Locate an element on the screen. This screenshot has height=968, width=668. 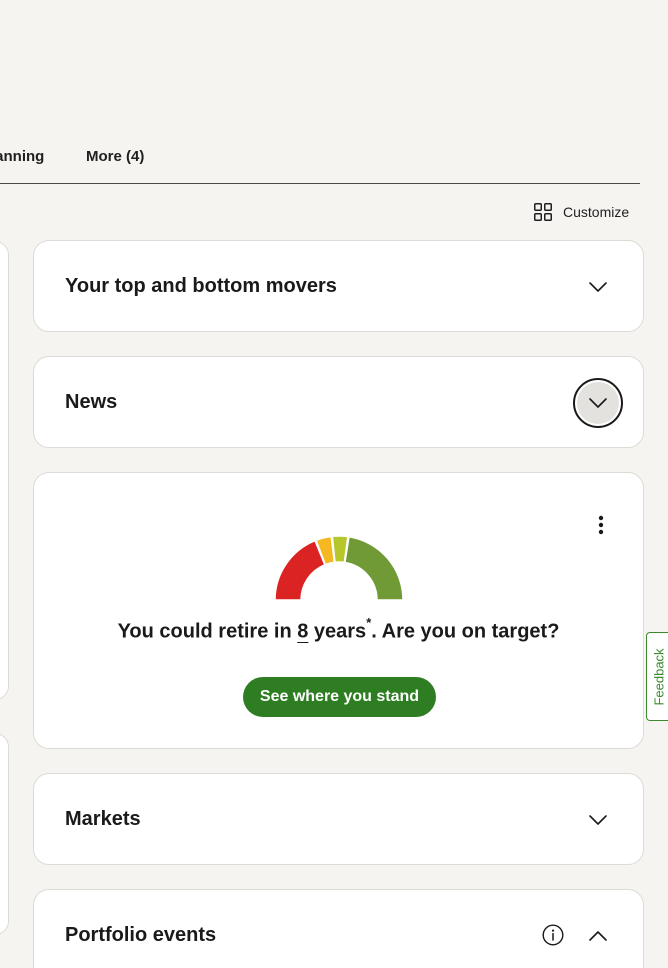
feedback-tab: Feedback is located at coordinates (657, 676).